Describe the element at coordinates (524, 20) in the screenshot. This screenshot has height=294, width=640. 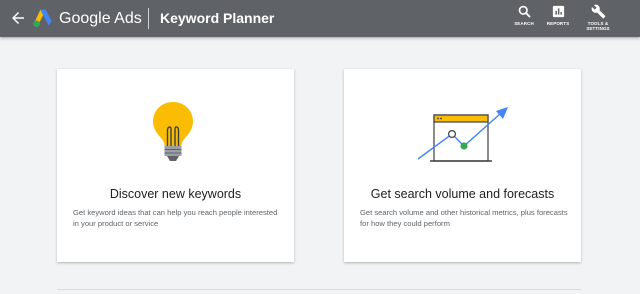
I see `search-button: SEARCH` at that location.